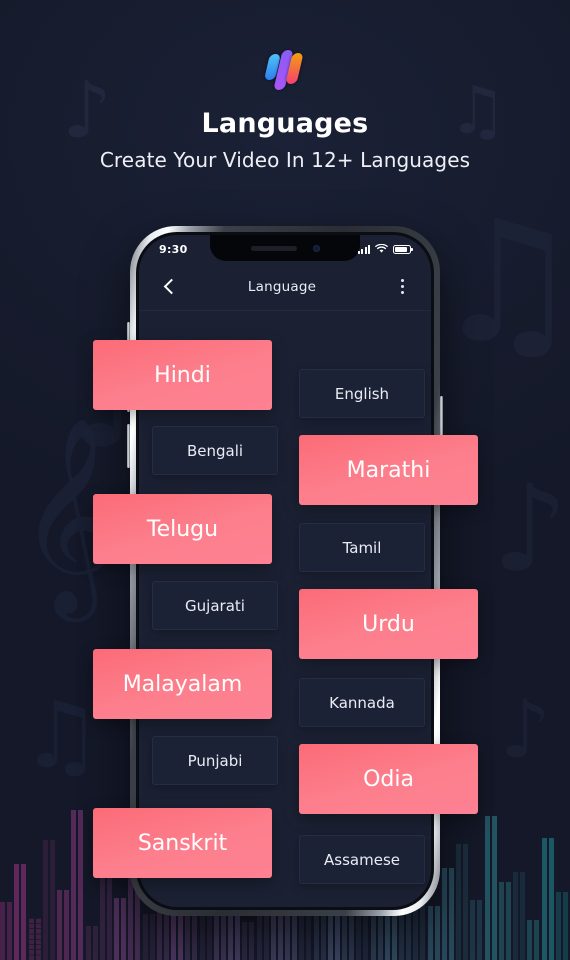  I want to click on language-chip-sanskrit: Sanskrit, so click(182, 843).